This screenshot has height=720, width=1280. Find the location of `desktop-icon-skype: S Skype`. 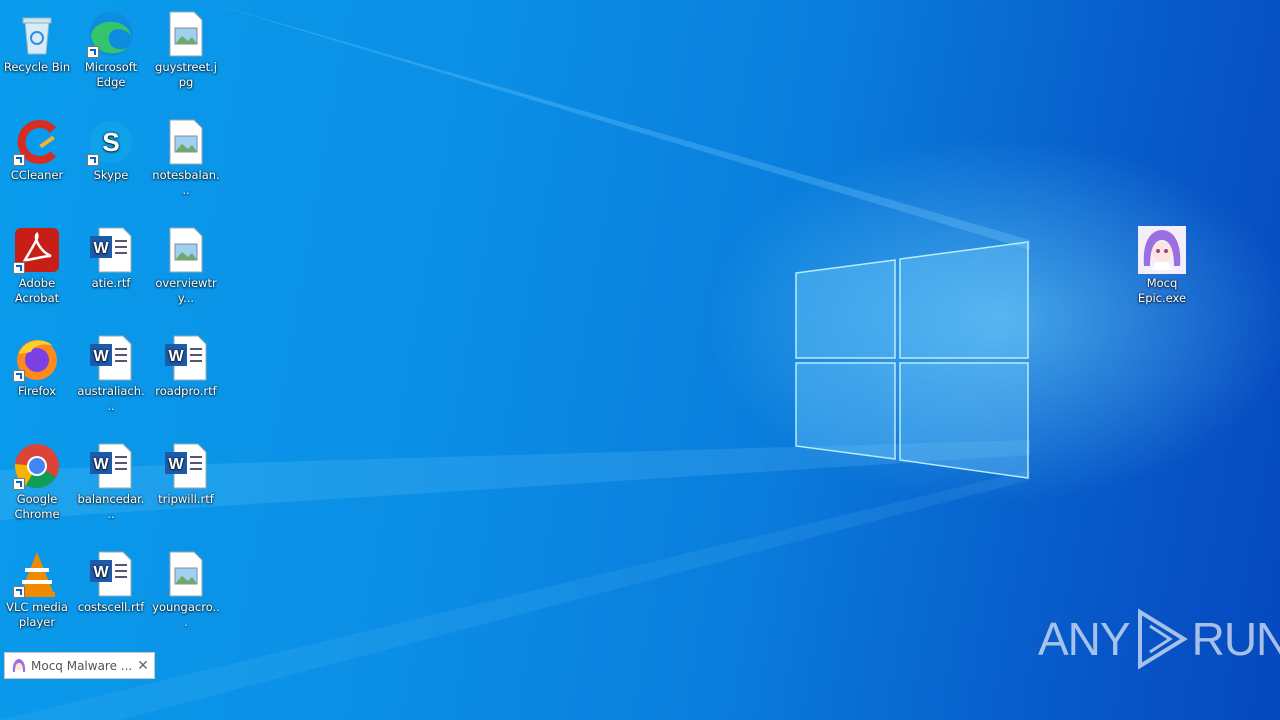

desktop-icon-skype: S Skype is located at coordinates (111, 148).